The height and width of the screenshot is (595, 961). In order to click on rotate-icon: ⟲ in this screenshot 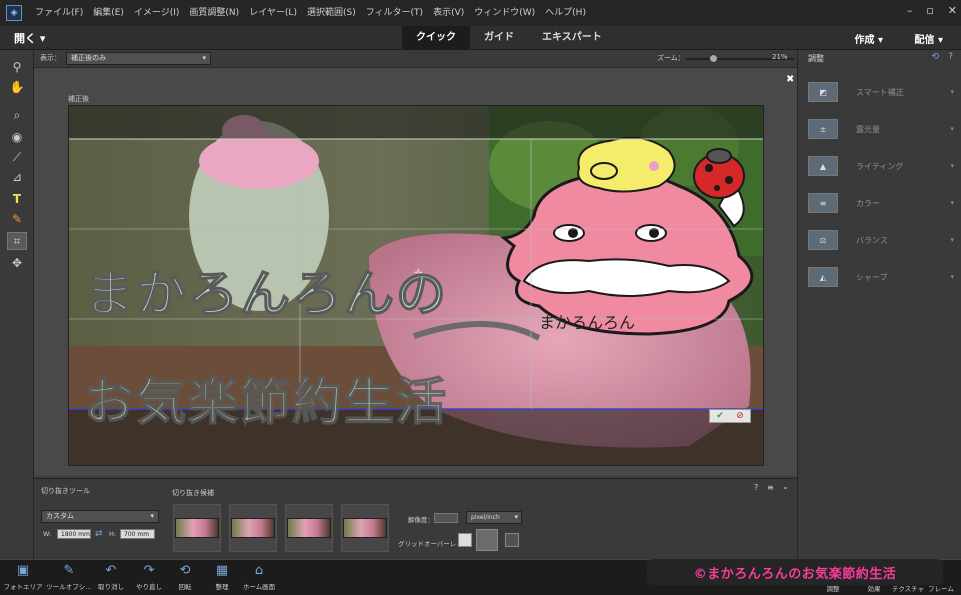, I will do `click(185, 570)`.